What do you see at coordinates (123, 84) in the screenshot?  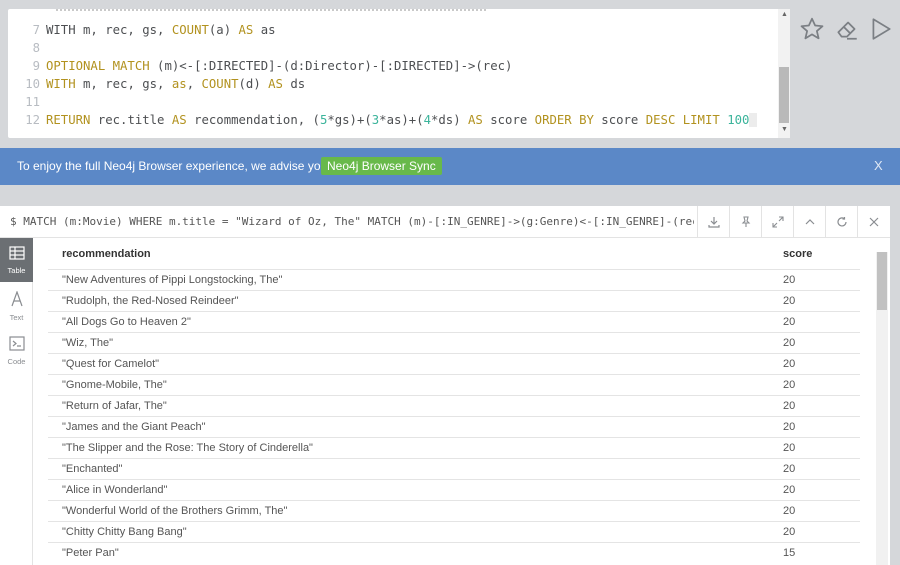 I see `code-token: m, rec, gs,` at bounding box center [123, 84].